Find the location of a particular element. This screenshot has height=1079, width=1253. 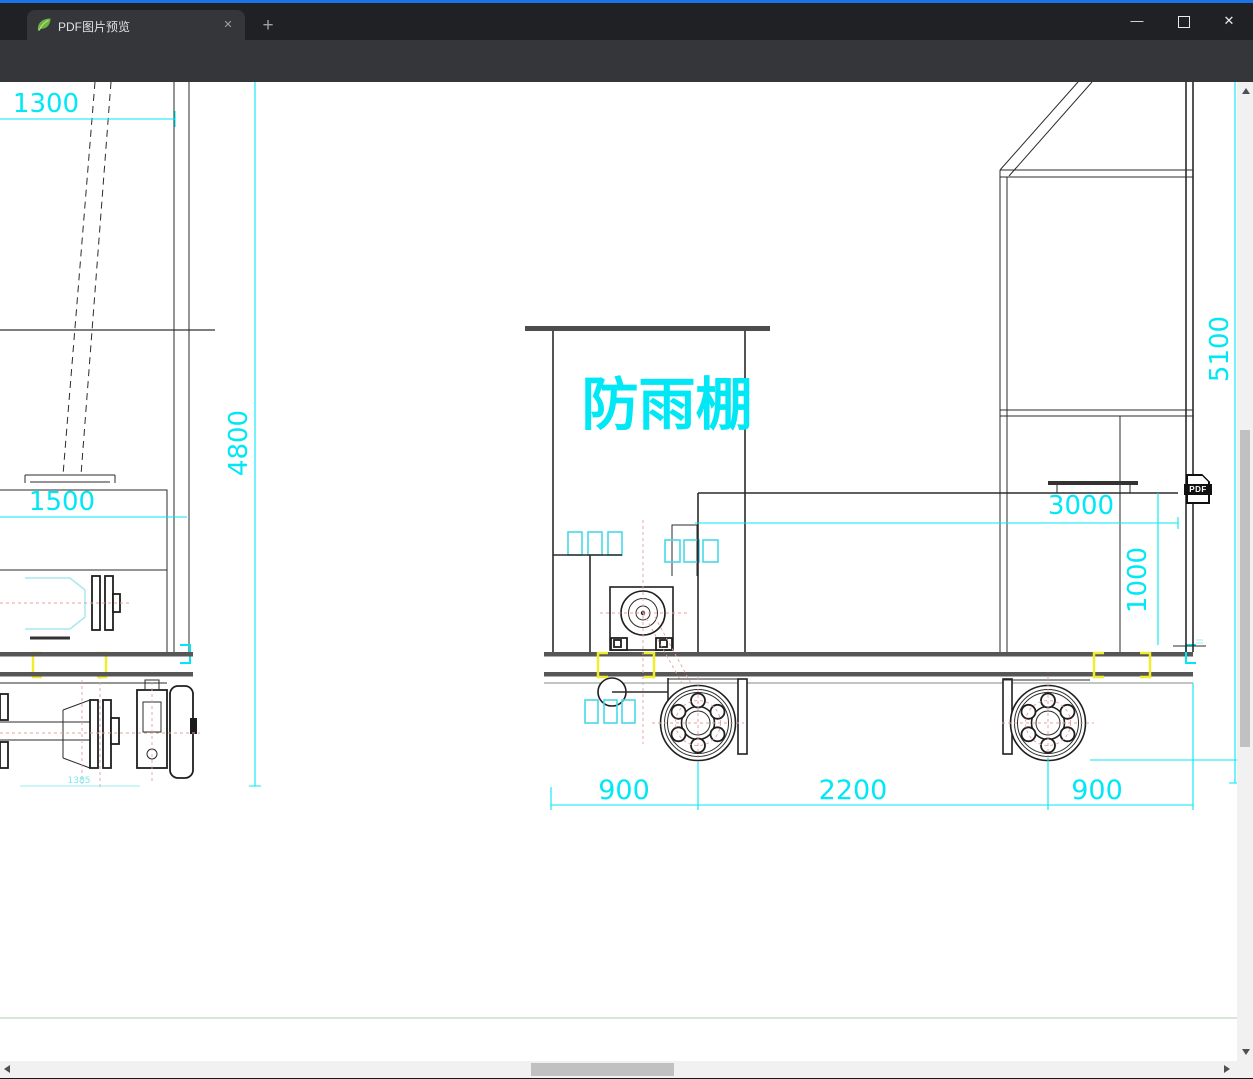

maximize-button is located at coordinates (1184, 21).